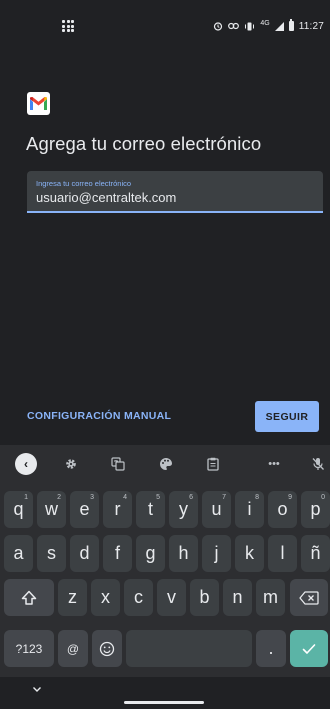 The height and width of the screenshot is (709, 330). What do you see at coordinates (274, 464) in the screenshot?
I see `more-icon: •••` at bounding box center [274, 464].